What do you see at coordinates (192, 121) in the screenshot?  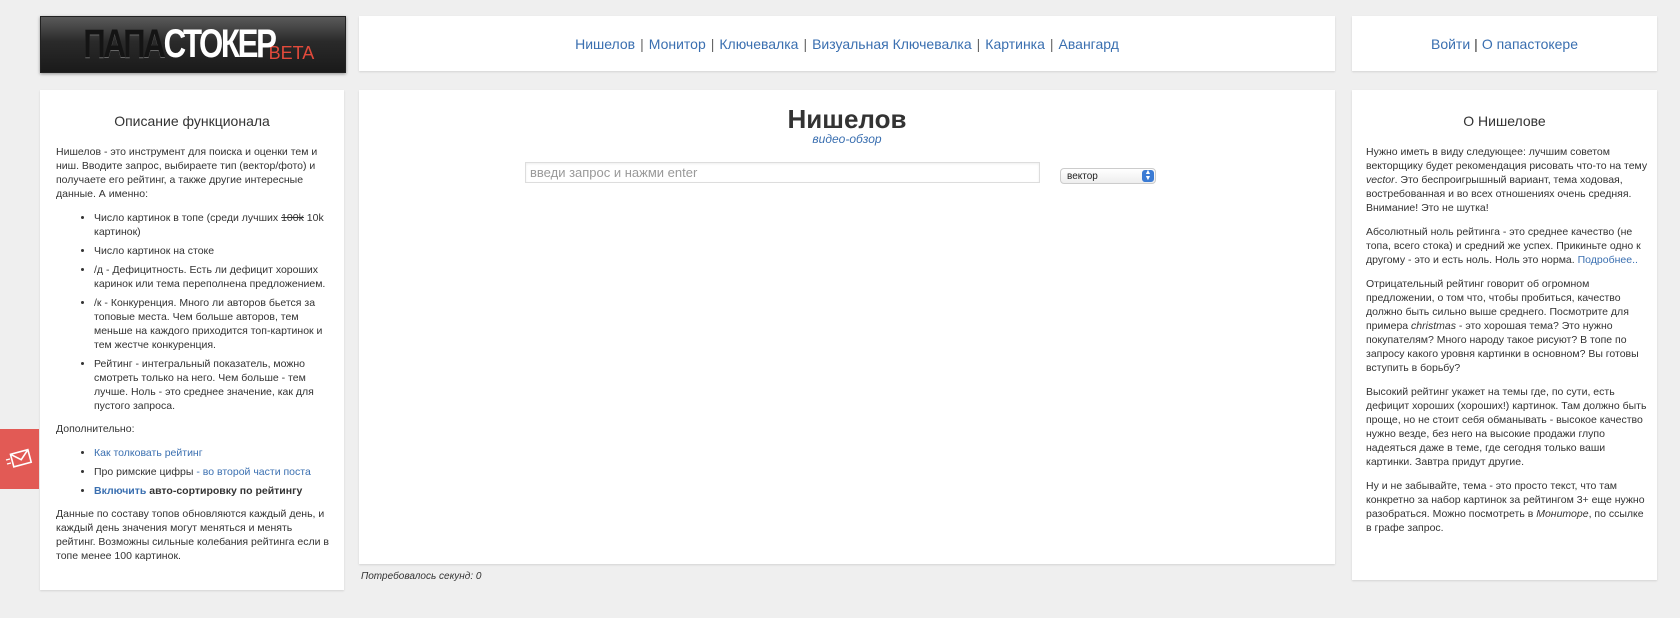 I see `functionality-title: Описание функционала` at bounding box center [192, 121].